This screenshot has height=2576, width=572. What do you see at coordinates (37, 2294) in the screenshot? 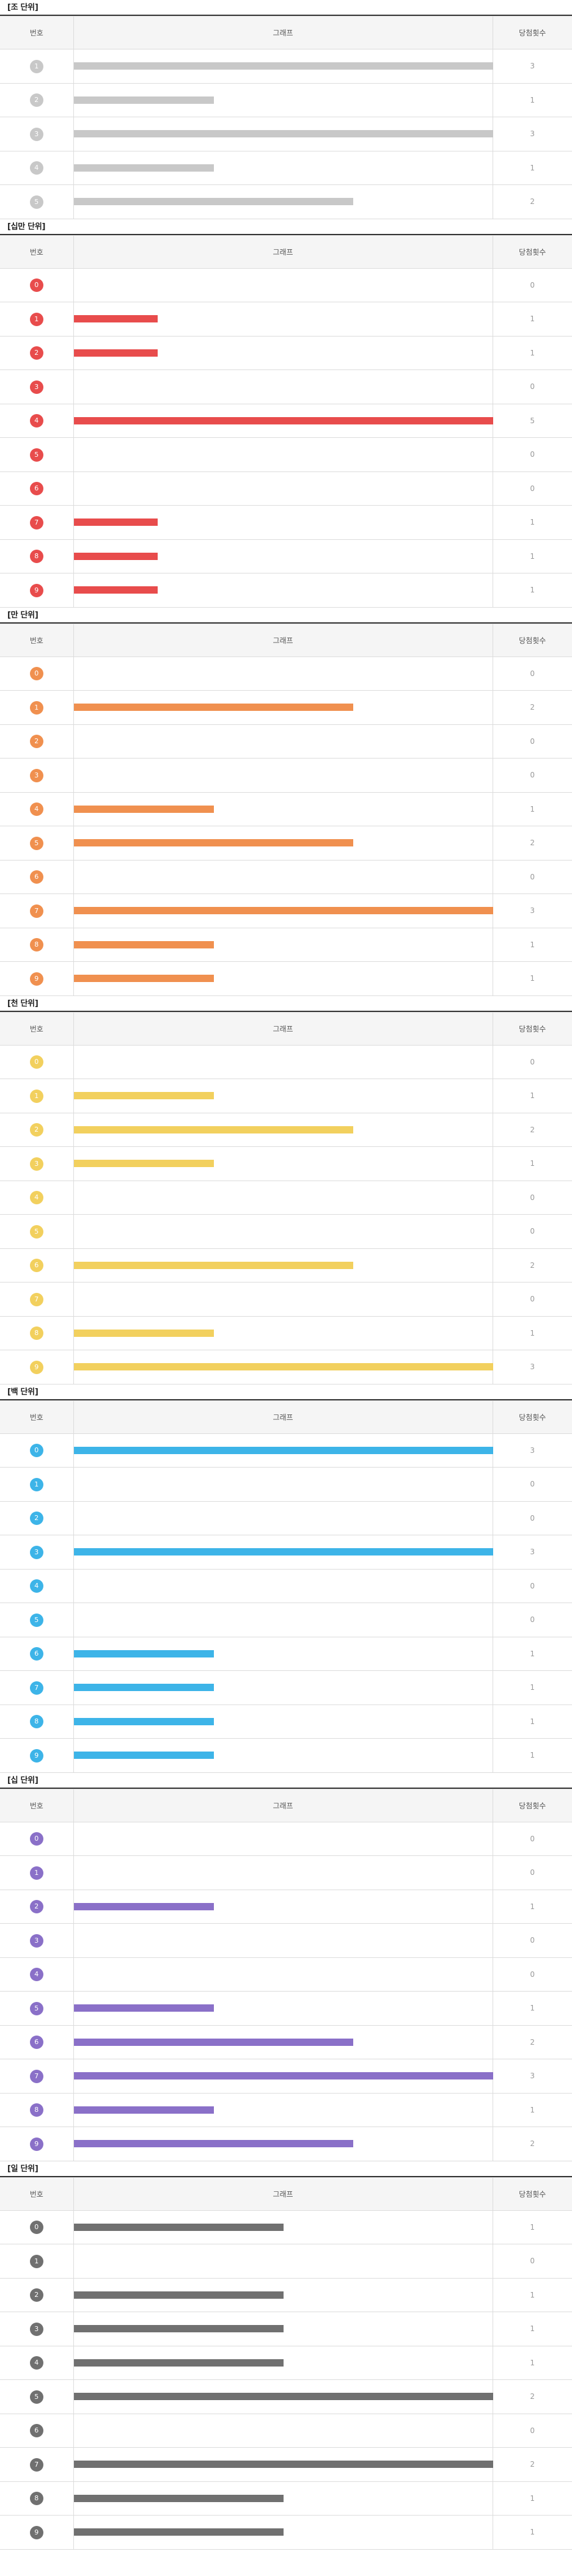
I see `number-cell: 2` at bounding box center [37, 2294].